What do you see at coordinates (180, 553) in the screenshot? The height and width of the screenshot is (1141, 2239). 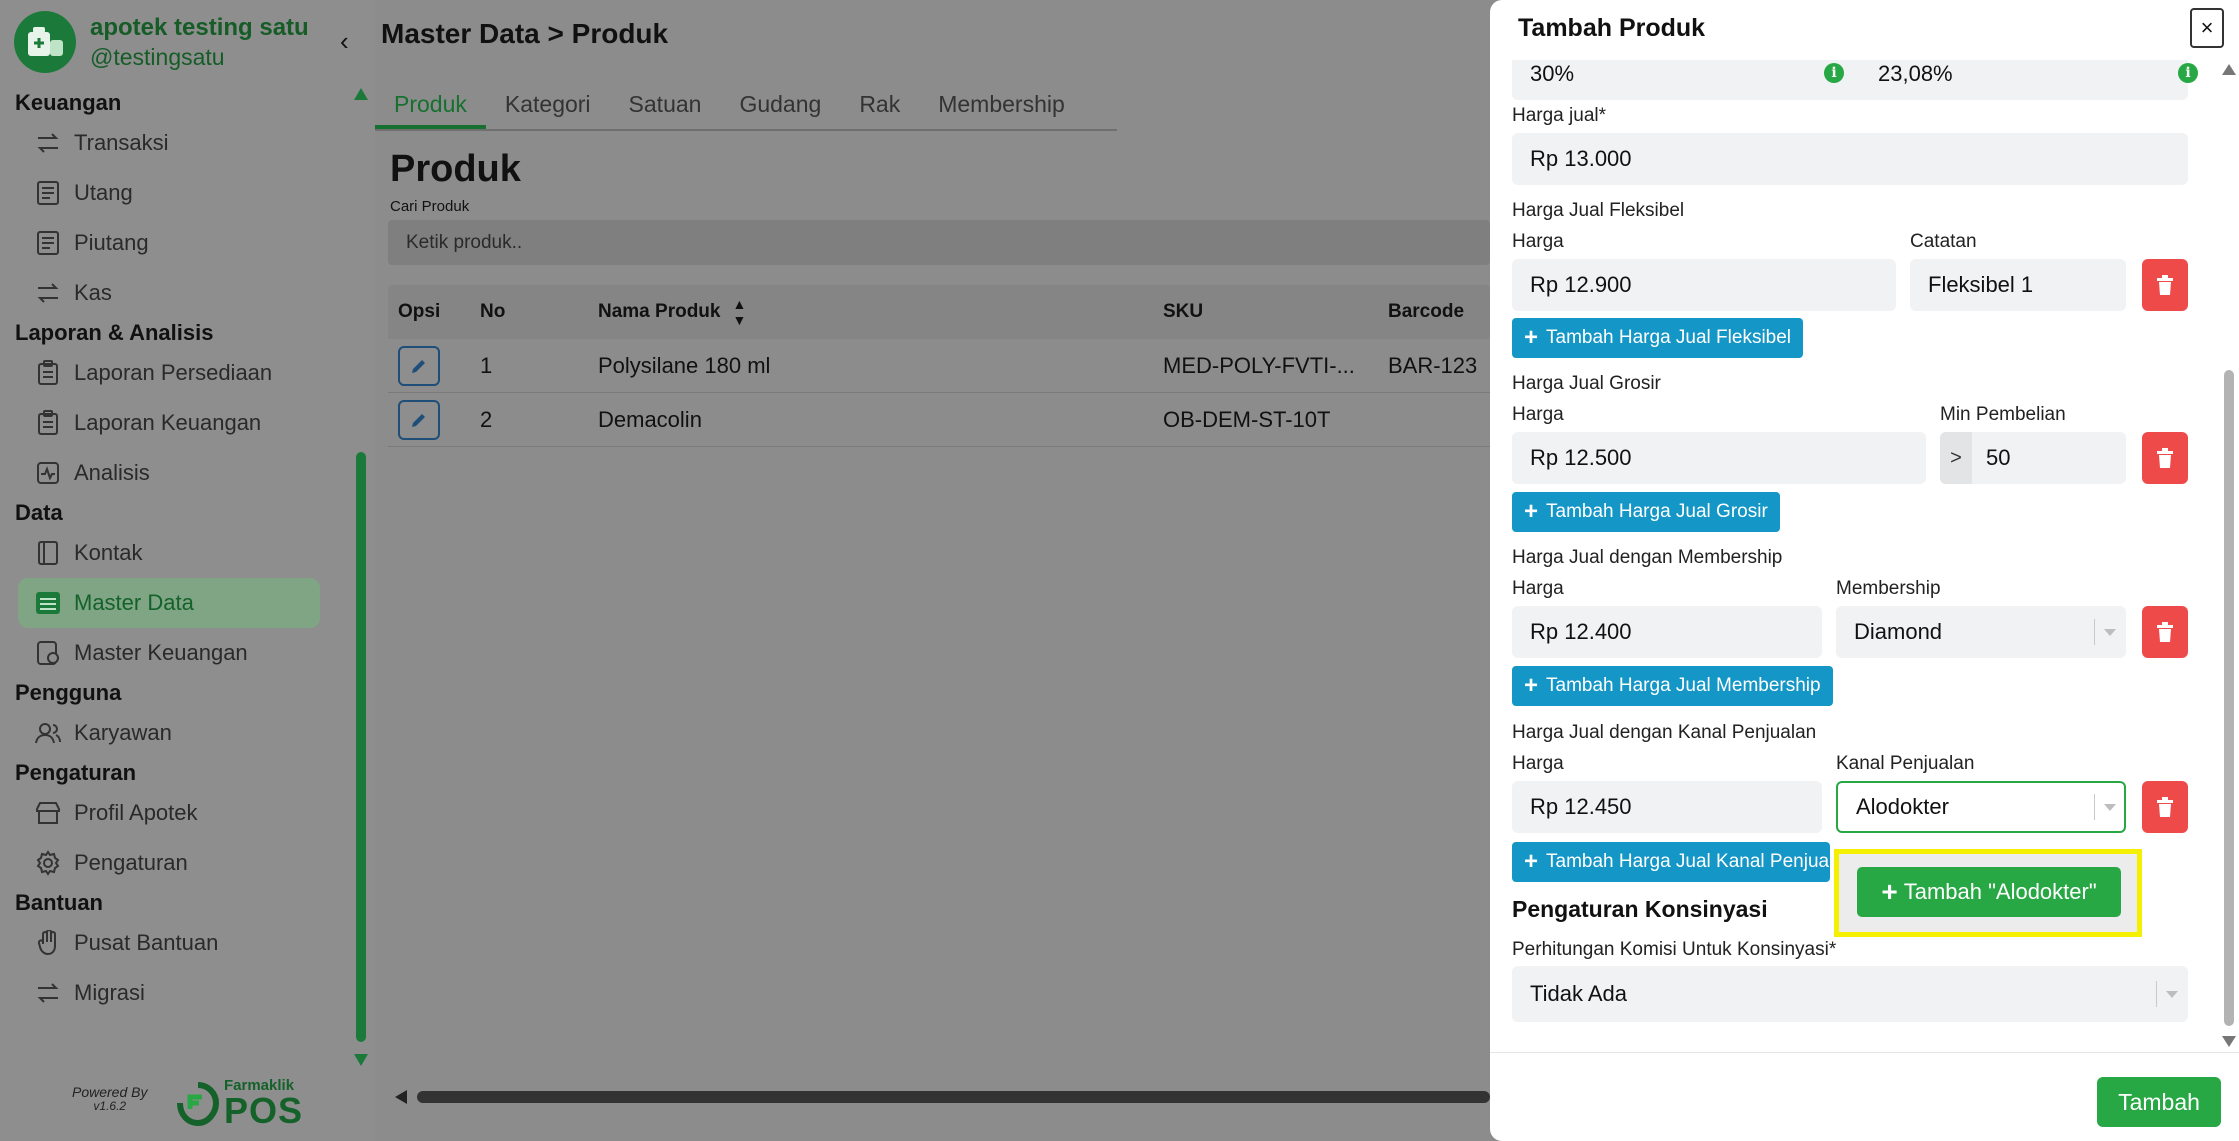 I see `sidebar-item-kontak: Kontak` at bounding box center [180, 553].